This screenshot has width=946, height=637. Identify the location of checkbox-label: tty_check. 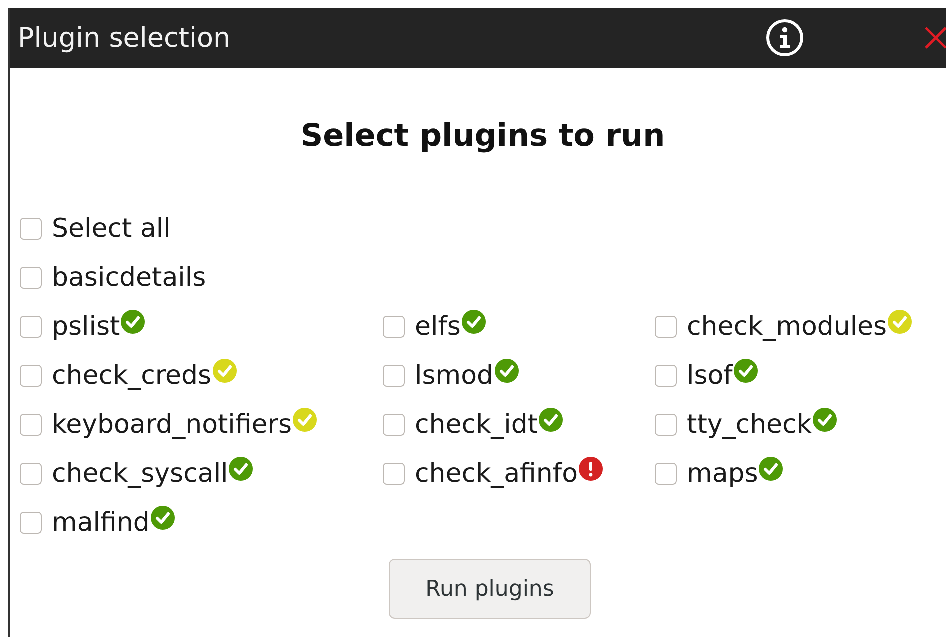
(749, 424).